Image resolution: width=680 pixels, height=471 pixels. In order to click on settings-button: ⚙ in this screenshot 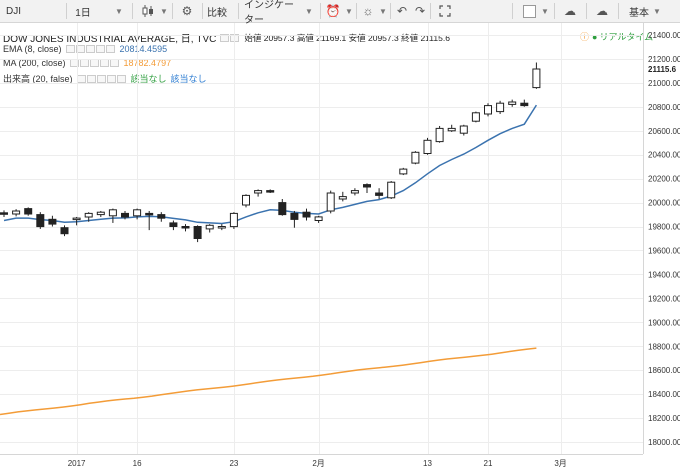, I will do `click(187, 11)`.